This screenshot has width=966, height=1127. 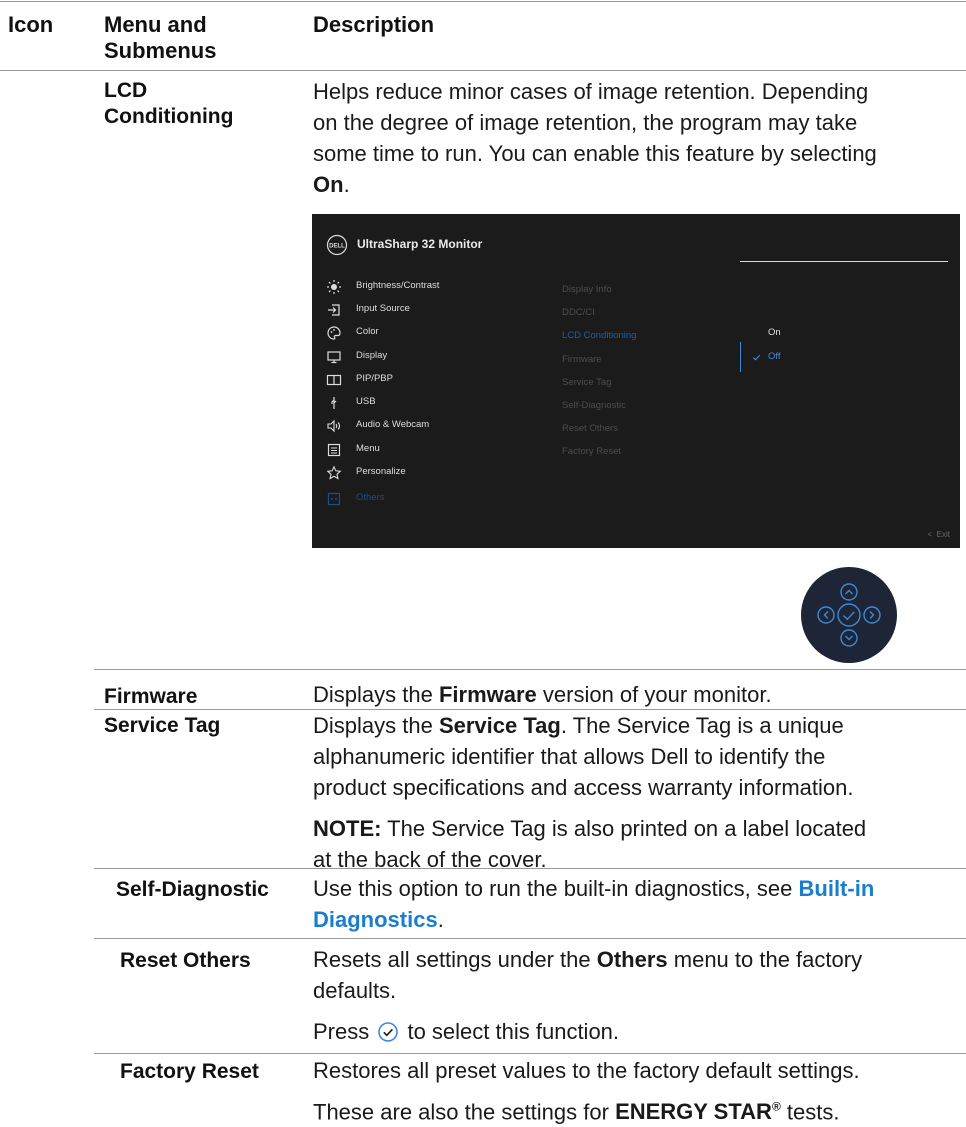 I want to click on osd-sub-lcd-conditioning: LCD Conditioning, so click(x=599, y=335).